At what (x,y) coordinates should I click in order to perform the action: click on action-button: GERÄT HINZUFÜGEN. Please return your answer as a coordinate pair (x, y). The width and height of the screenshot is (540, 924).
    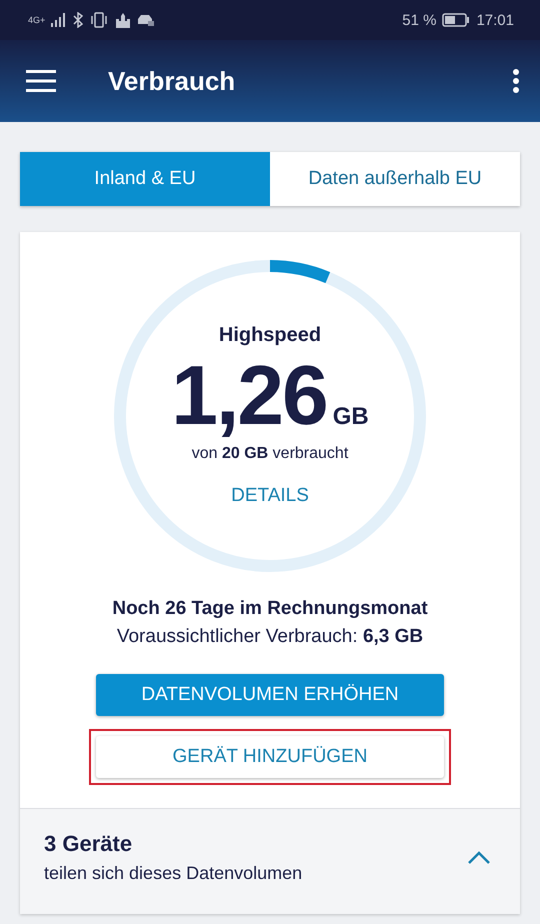
    Looking at the image, I should click on (270, 757).